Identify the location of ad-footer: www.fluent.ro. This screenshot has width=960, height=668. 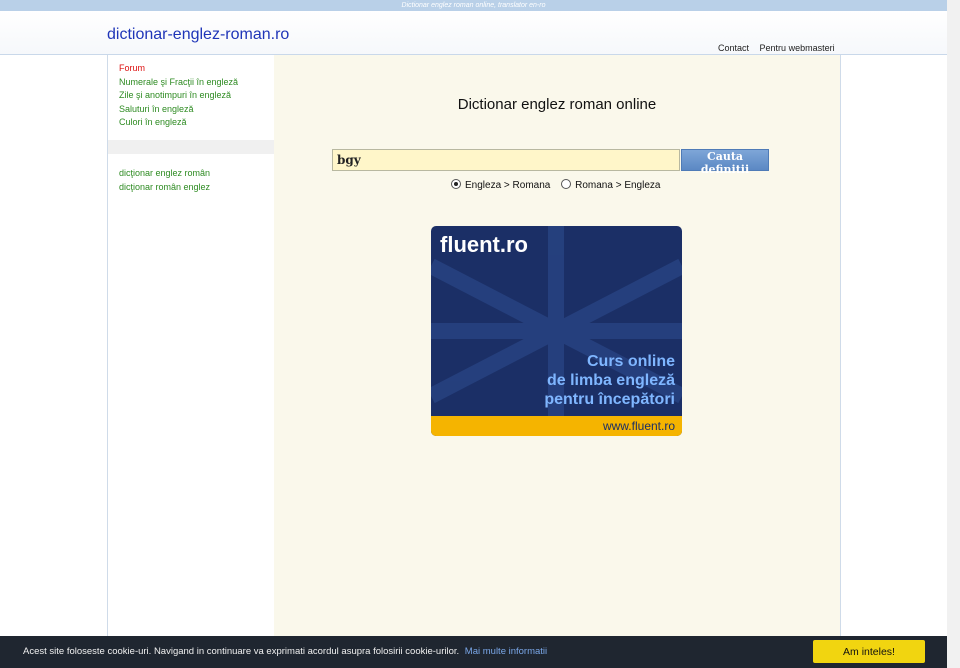
(556, 426).